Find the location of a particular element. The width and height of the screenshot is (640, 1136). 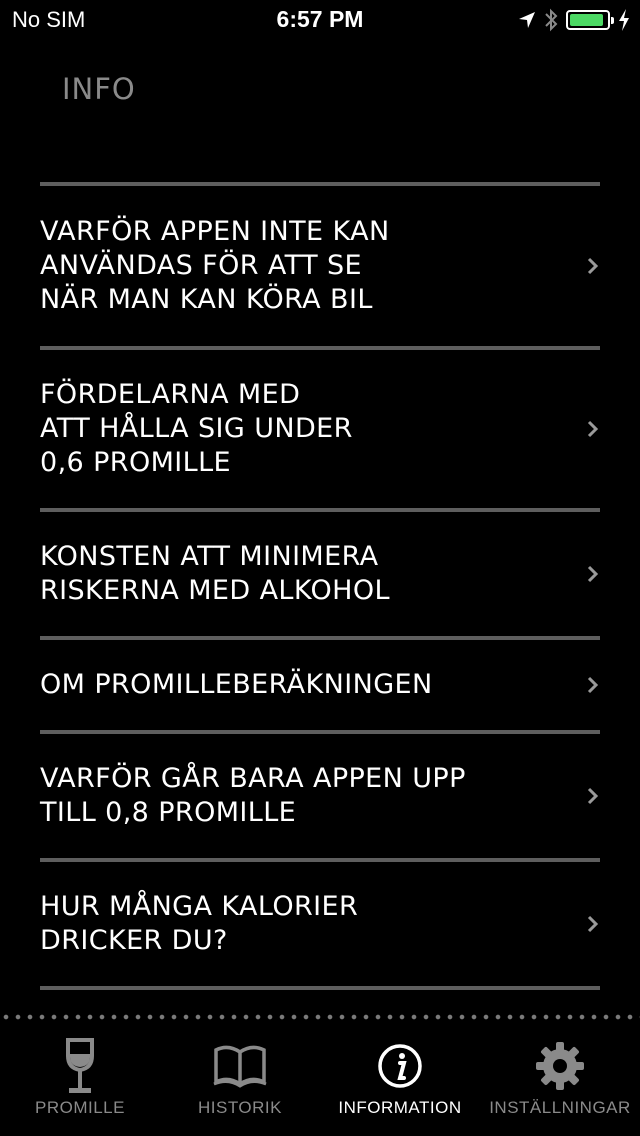

tab-installningar: INSTÄLLNINGAR is located at coordinates (560, 1082).